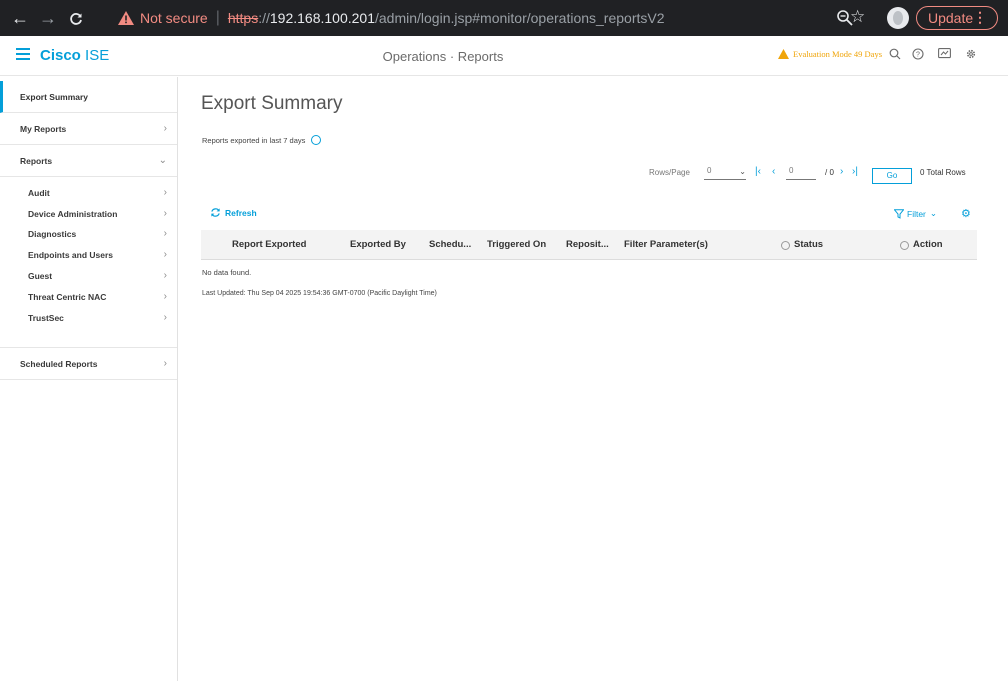  What do you see at coordinates (841, 171) in the screenshot?
I see `next-page-icon: ›` at bounding box center [841, 171].